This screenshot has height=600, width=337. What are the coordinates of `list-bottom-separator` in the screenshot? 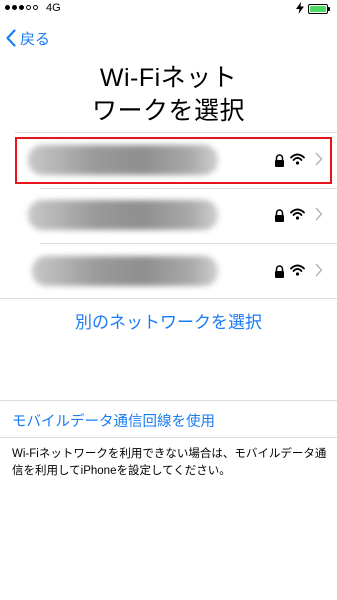 It's located at (168, 298).